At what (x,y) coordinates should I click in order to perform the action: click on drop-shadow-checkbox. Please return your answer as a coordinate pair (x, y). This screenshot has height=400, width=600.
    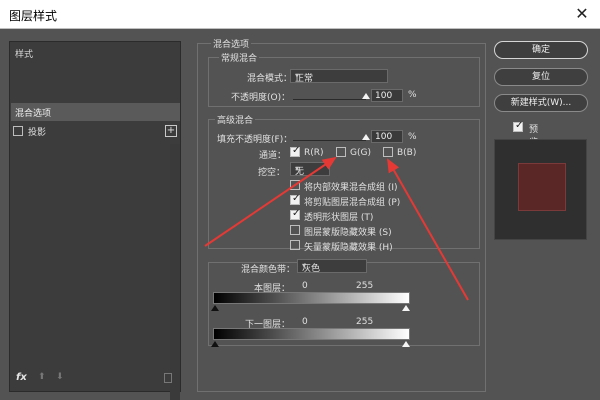
    Looking at the image, I should click on (18, 131).